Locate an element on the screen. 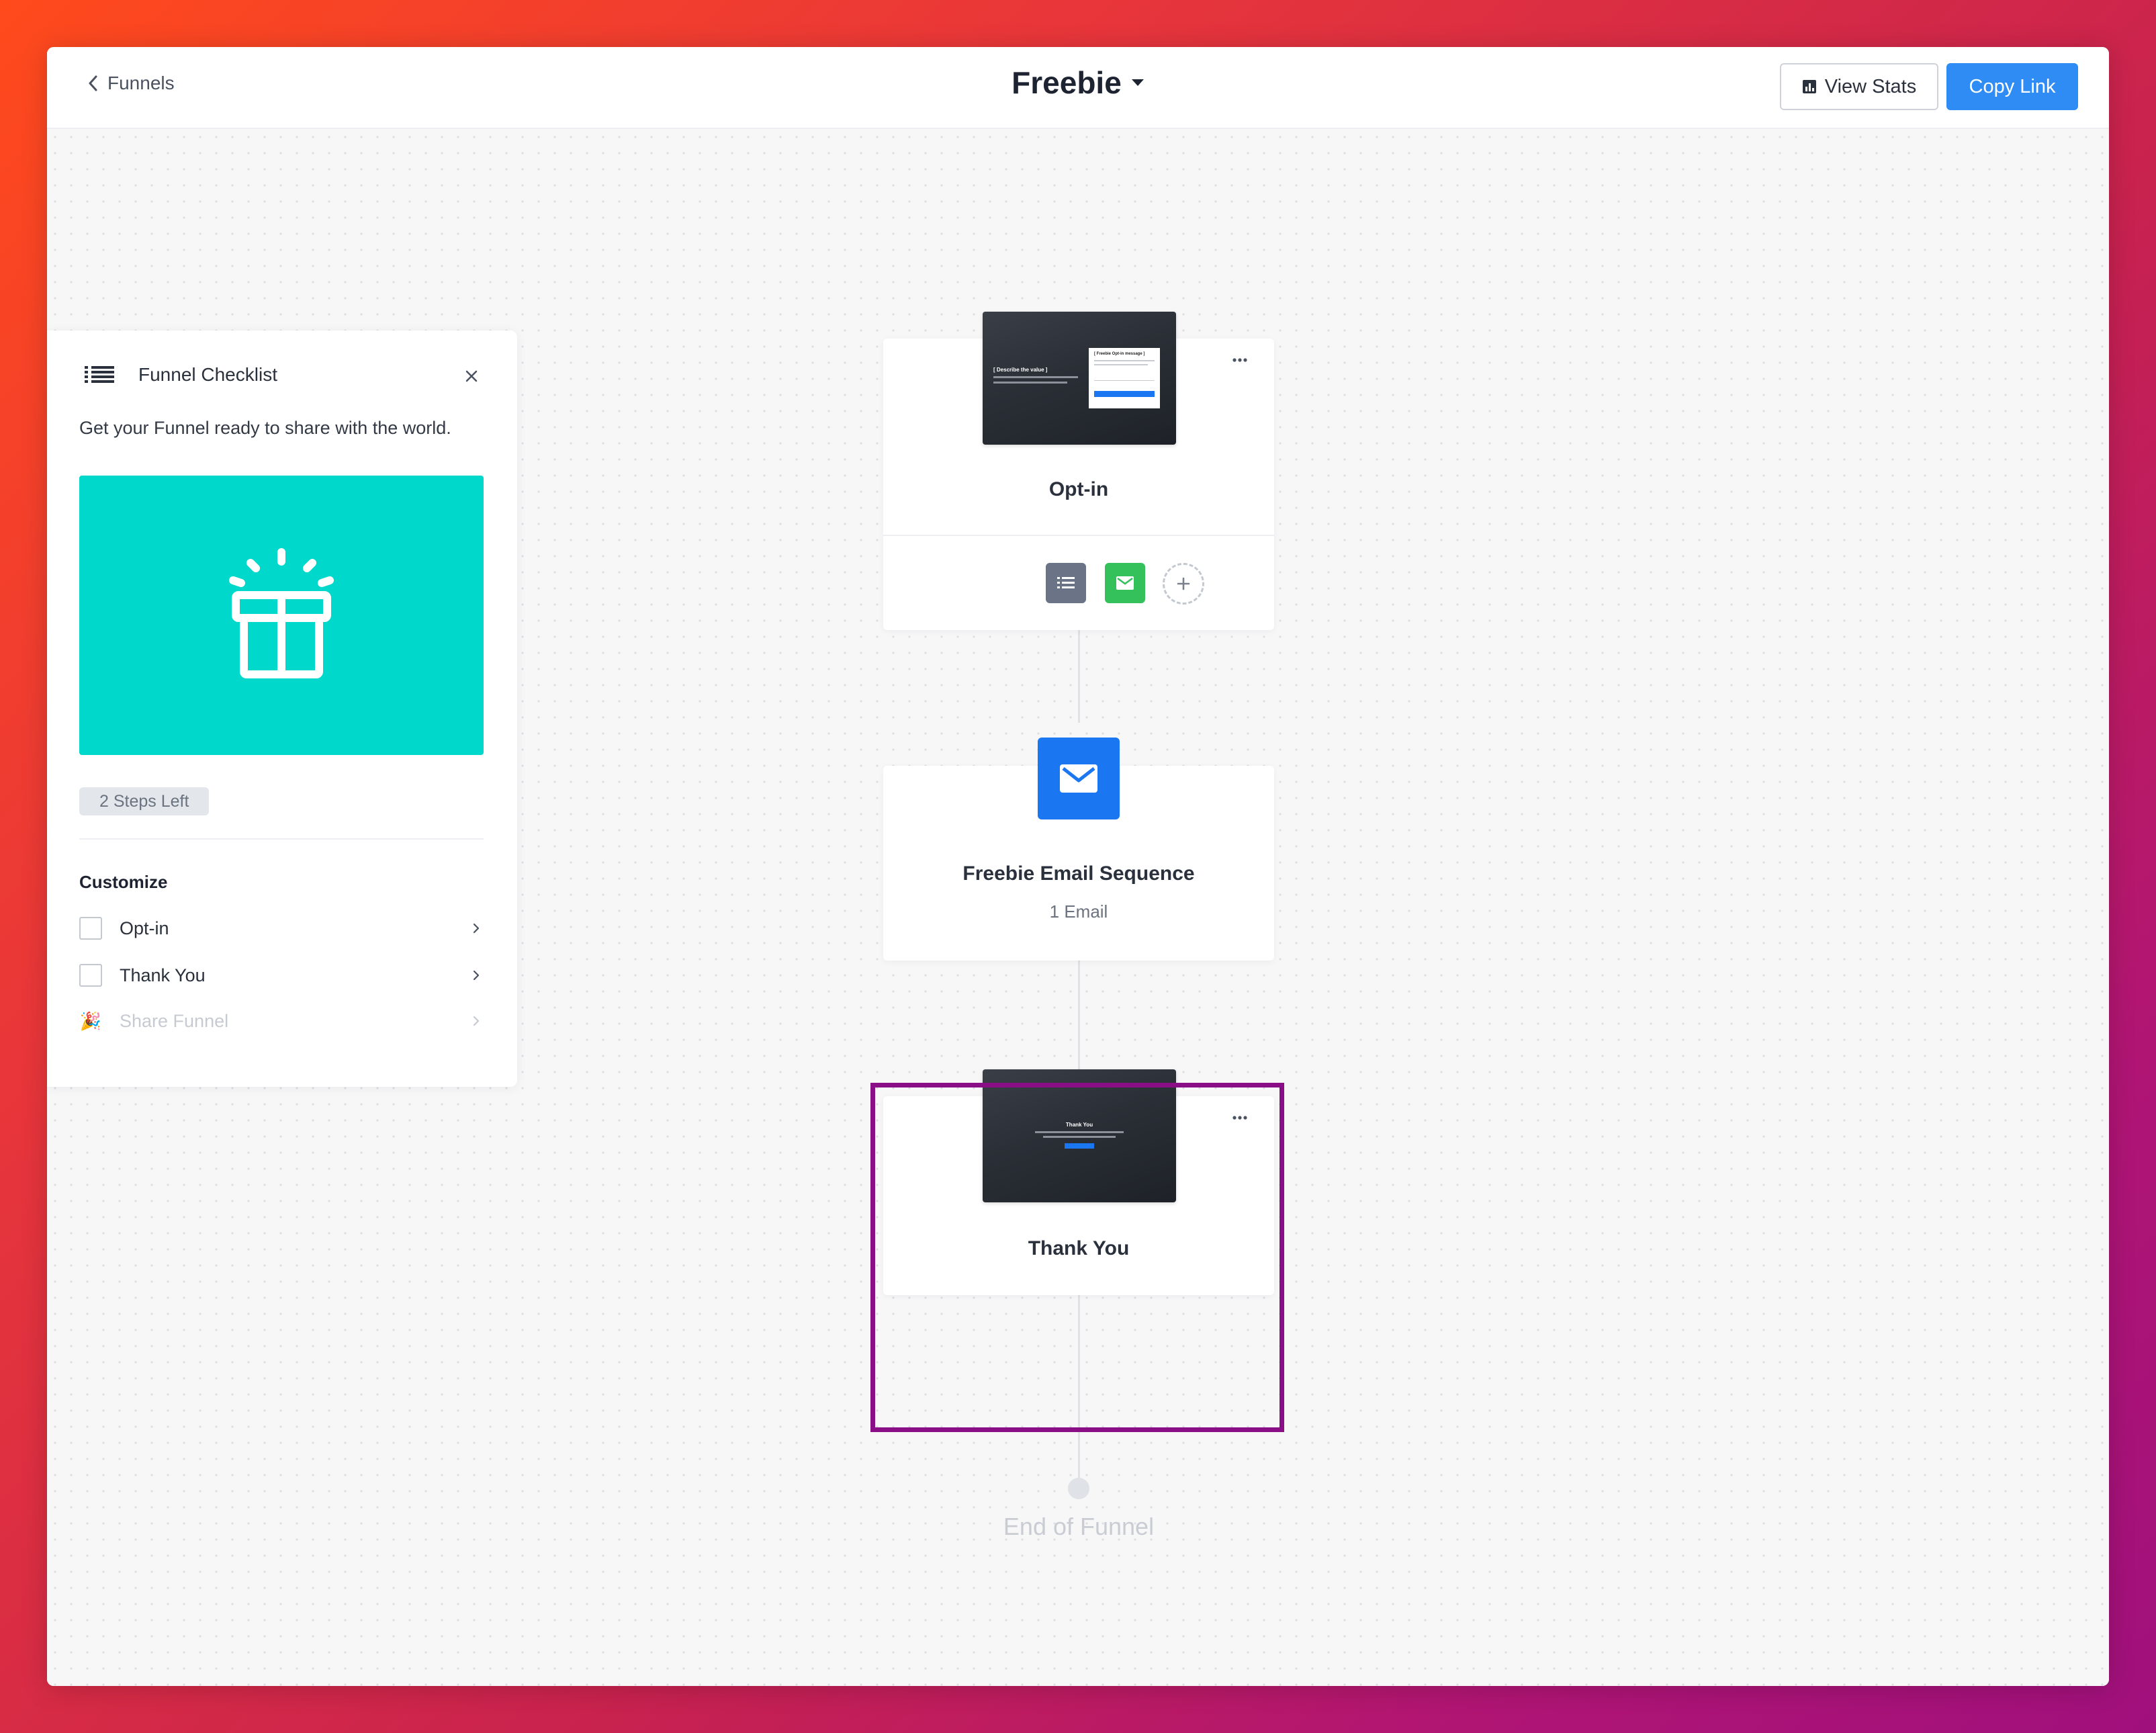  steps-left-badge: 2 Steps Left is located at coordinates (144, 801).